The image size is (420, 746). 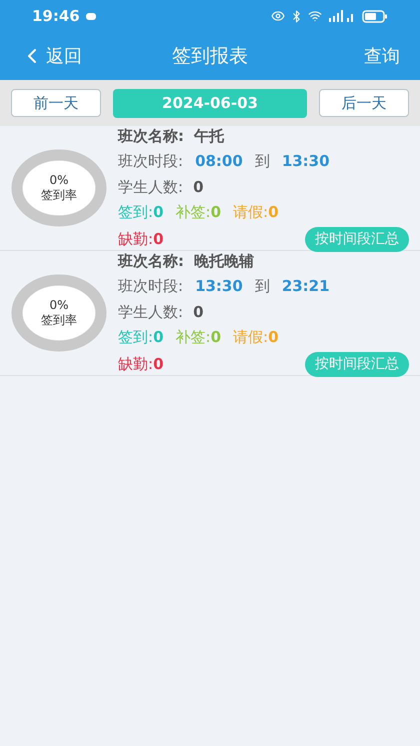 What do you see at coordinates (306, 161) in the screenshot?
I see `end-time: 13:30` at bounding box center [306, 161].